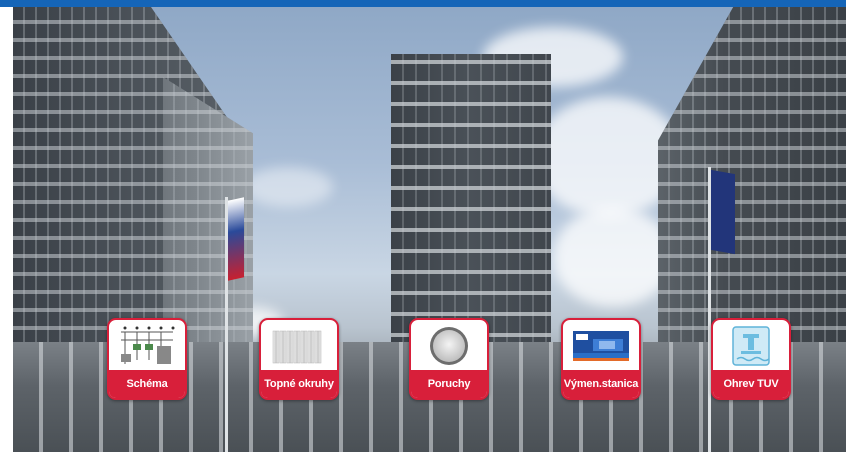 This screenshot has height=452, width=846. What do you see at coordinates (147, 346) in the screenshot?
I see `schema-diagram-icon` at bounding box center [147, 346].